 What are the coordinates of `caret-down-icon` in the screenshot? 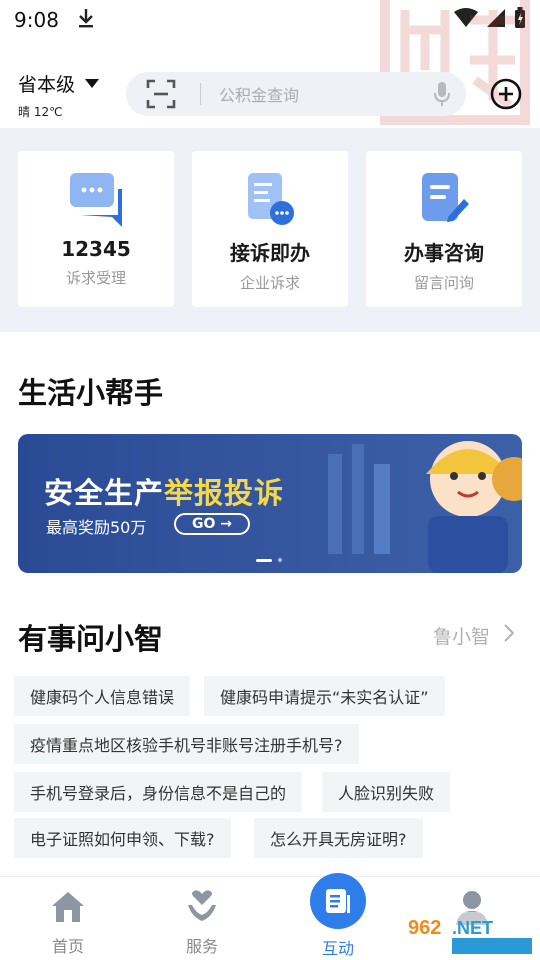 It's located at (92, 83).